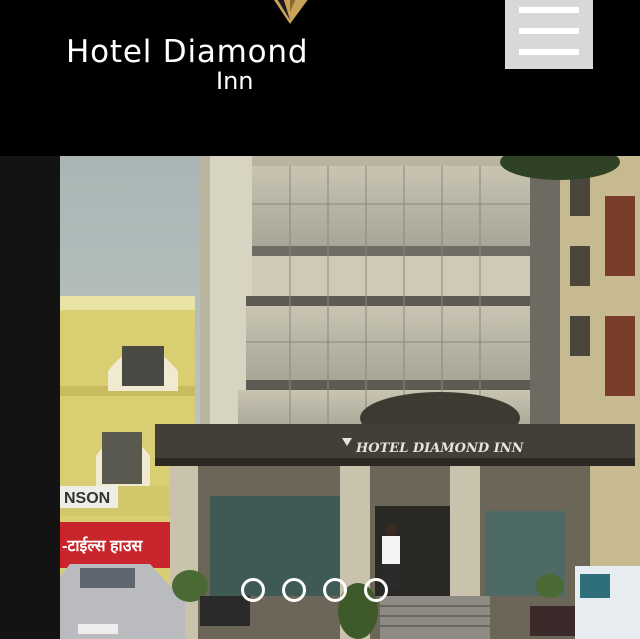  Describe the element at coordinates (549, 34) in the screenshot. I see `menu-button` at that location.